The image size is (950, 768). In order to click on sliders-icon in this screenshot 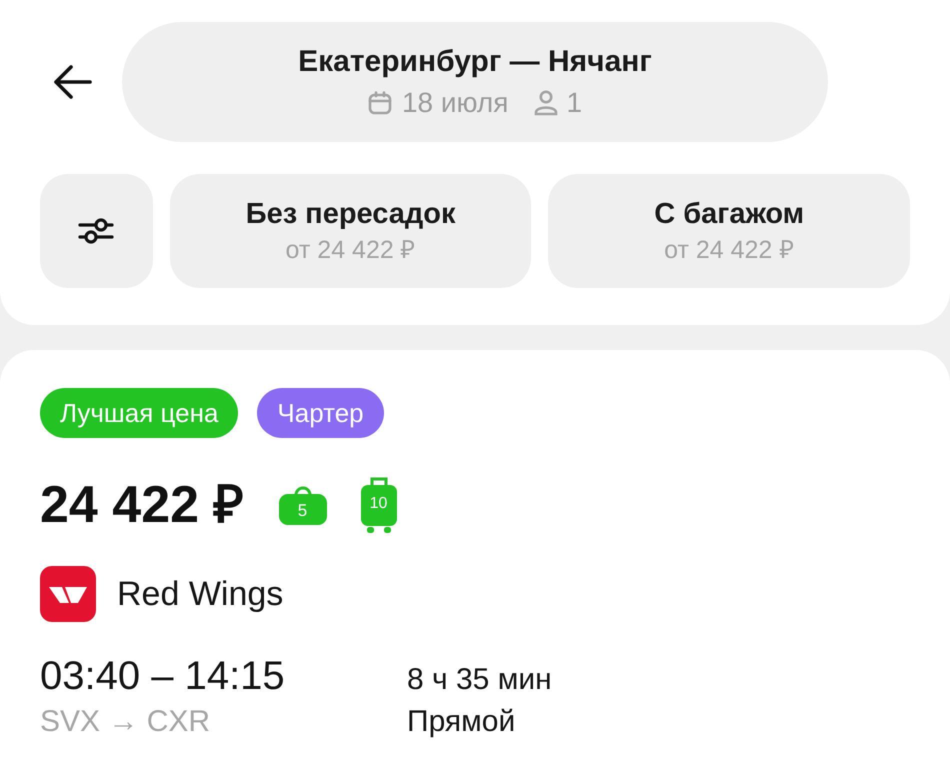, I will do `click(96, 231)`.